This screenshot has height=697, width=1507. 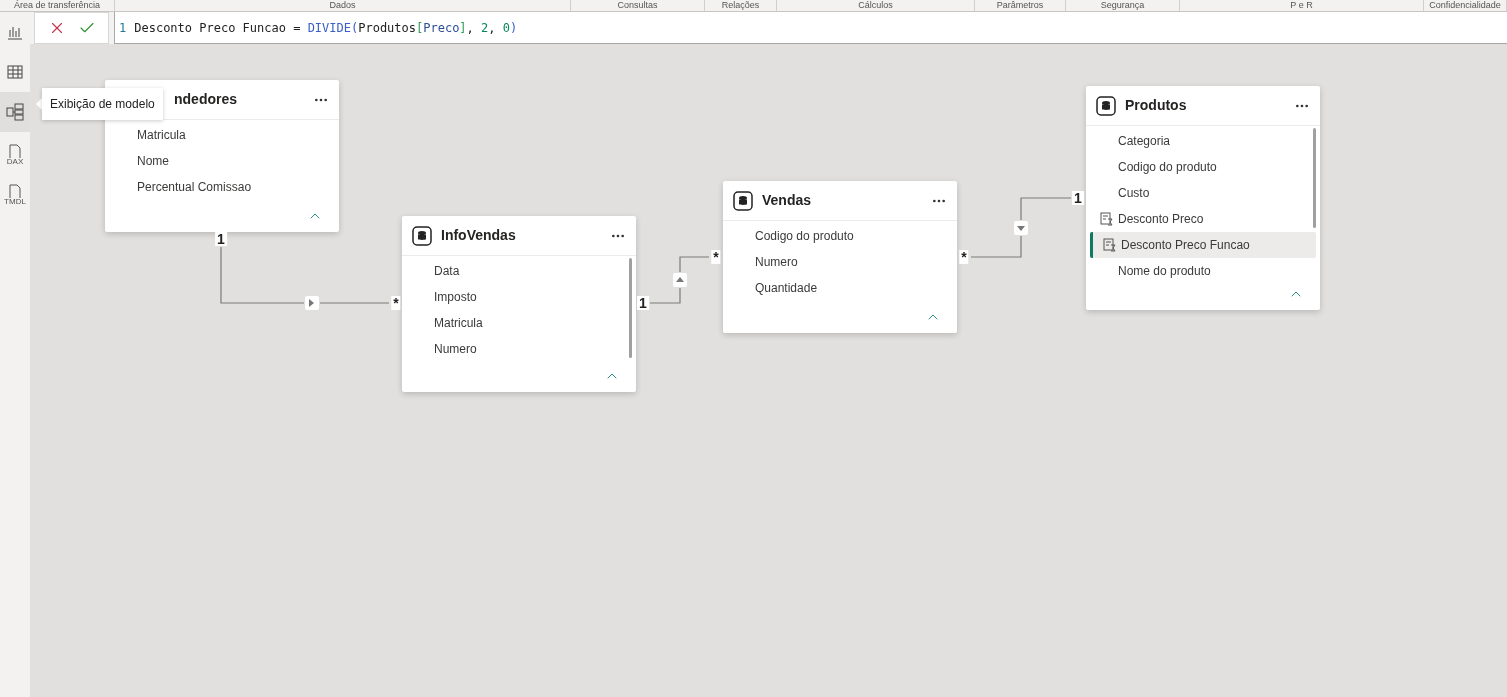 I want to click on table-icon, so click(x=15, y=72).